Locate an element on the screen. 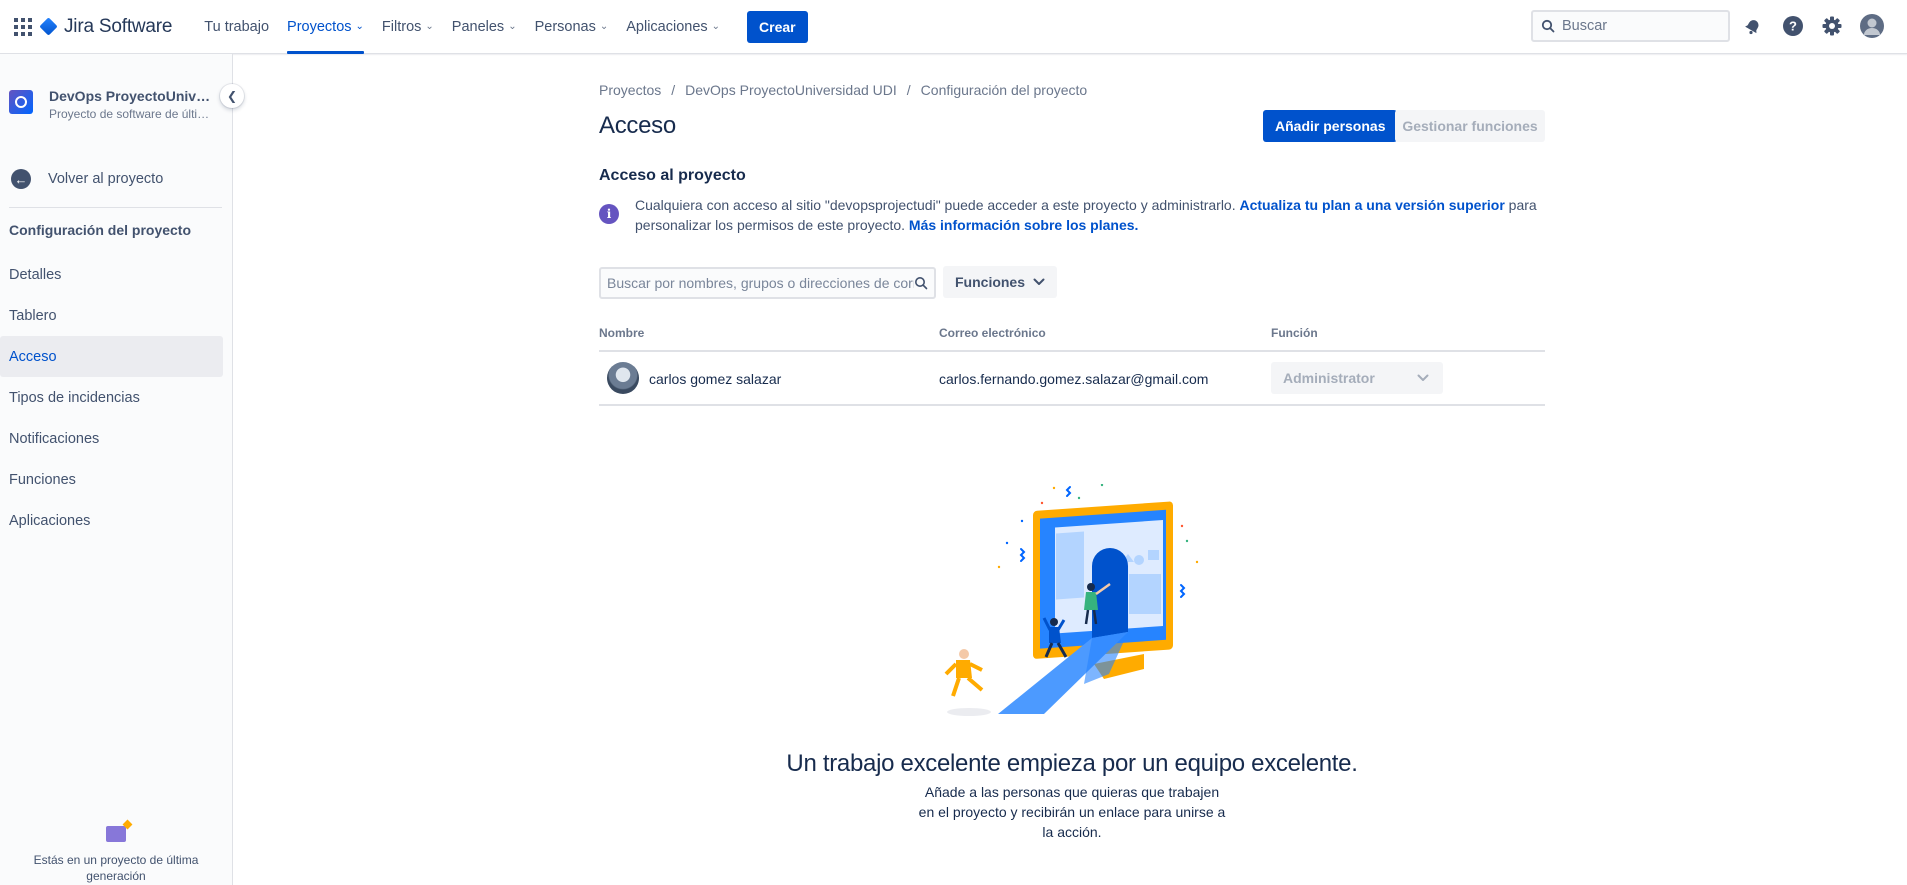  jira-diamond-icon is located at coordinates (48, 26).